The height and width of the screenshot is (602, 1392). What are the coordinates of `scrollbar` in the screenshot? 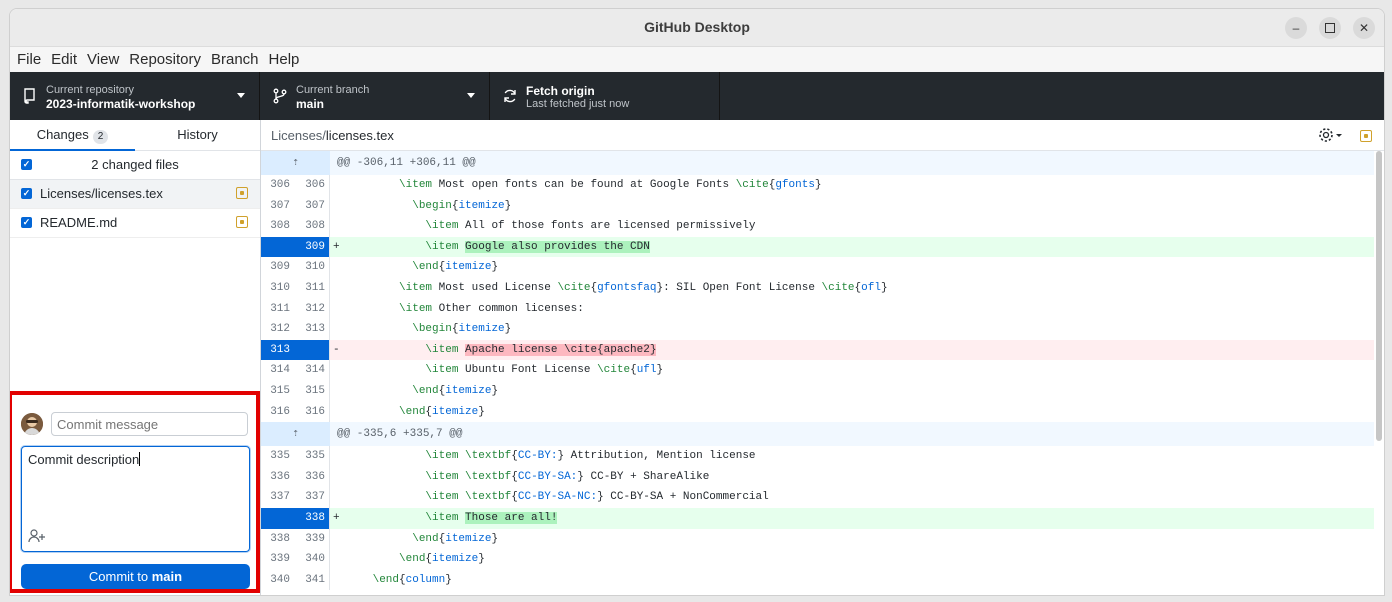 It's located at (1379, 296).